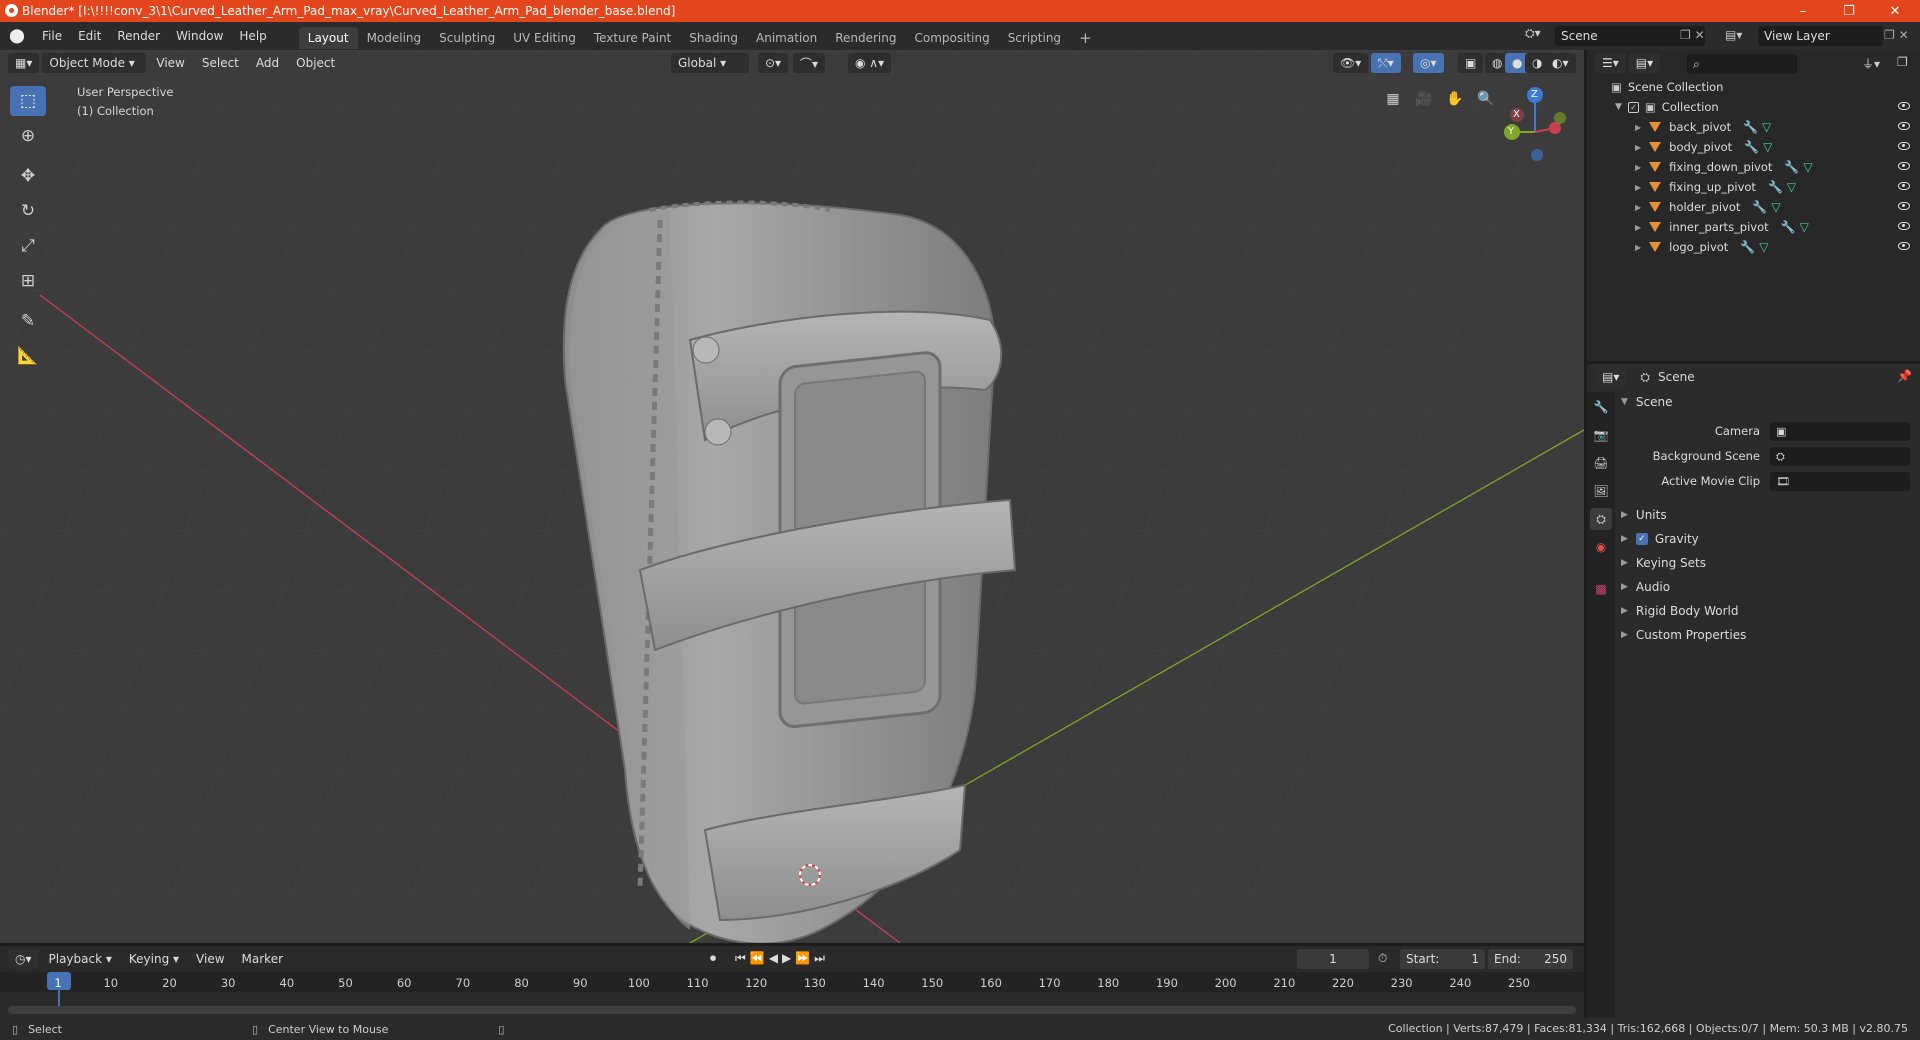  What do you see at coordinates (1766, 611) in the screenshot?
I see `panel-rigid-body-world: ▶ Rigid Body World` at bounding box center [1766, 611].